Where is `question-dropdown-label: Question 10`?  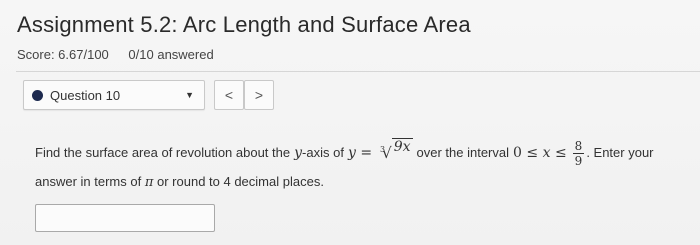
question-dropdown-label: Question 10 is located at coordinates (85, 95).